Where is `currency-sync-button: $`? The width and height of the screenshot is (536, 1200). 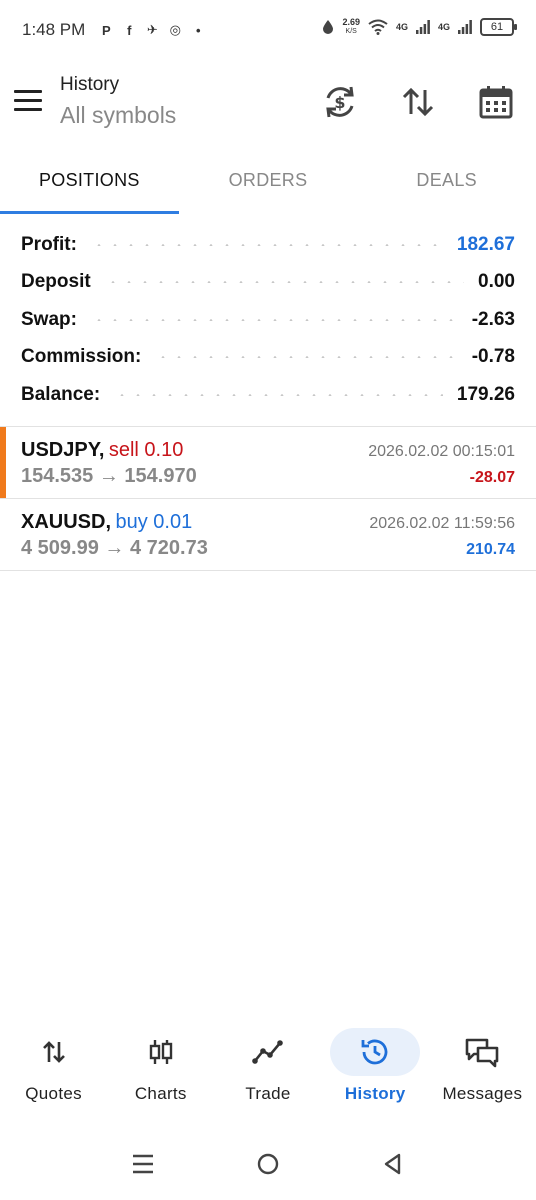
currency-sync-button: $ is located at coordinates (340, 102).